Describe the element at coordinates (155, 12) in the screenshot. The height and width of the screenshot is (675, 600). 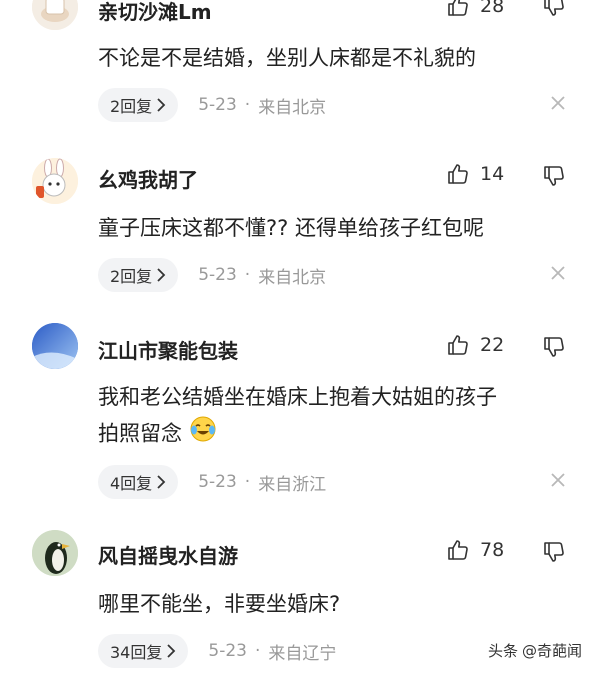
I see `username: 亲切沙滩Lm` at that location.